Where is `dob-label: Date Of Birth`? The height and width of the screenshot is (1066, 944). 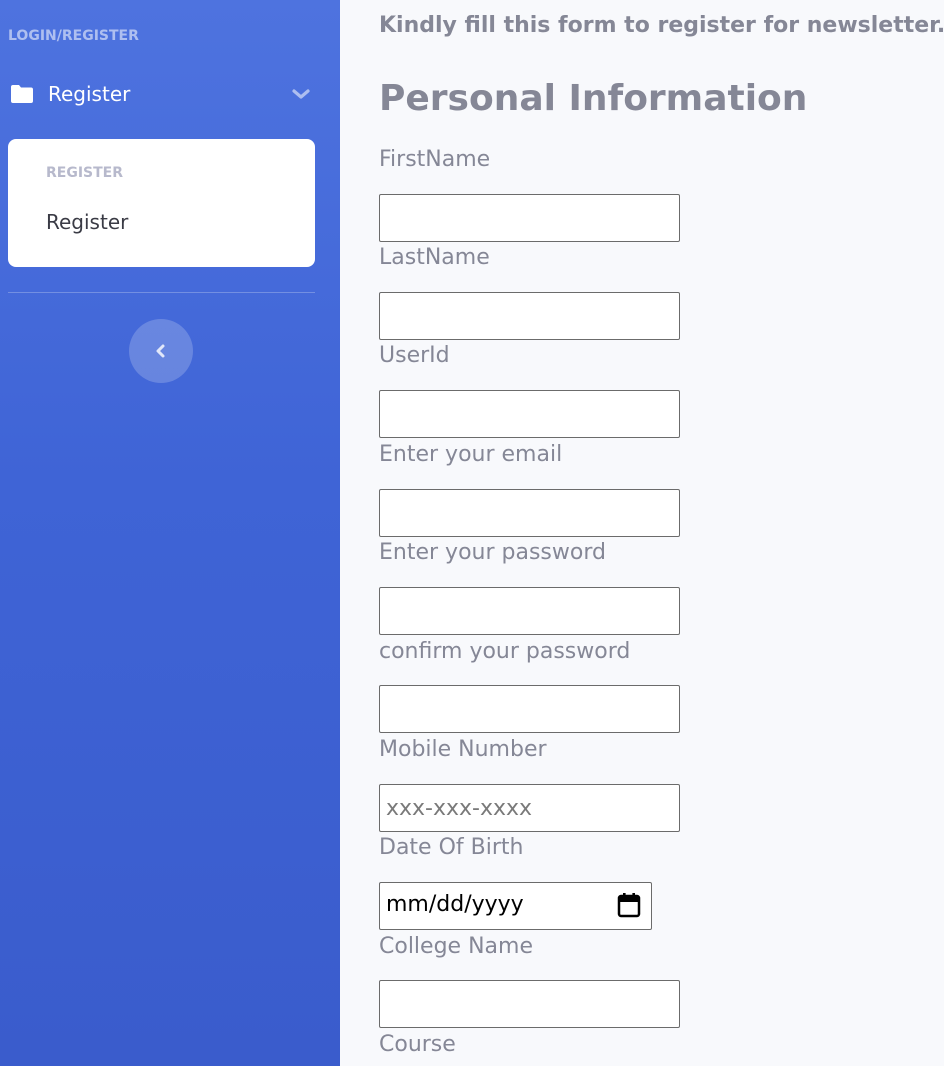 dob-label: Date Of Birth is located at coordinates (451, 847).